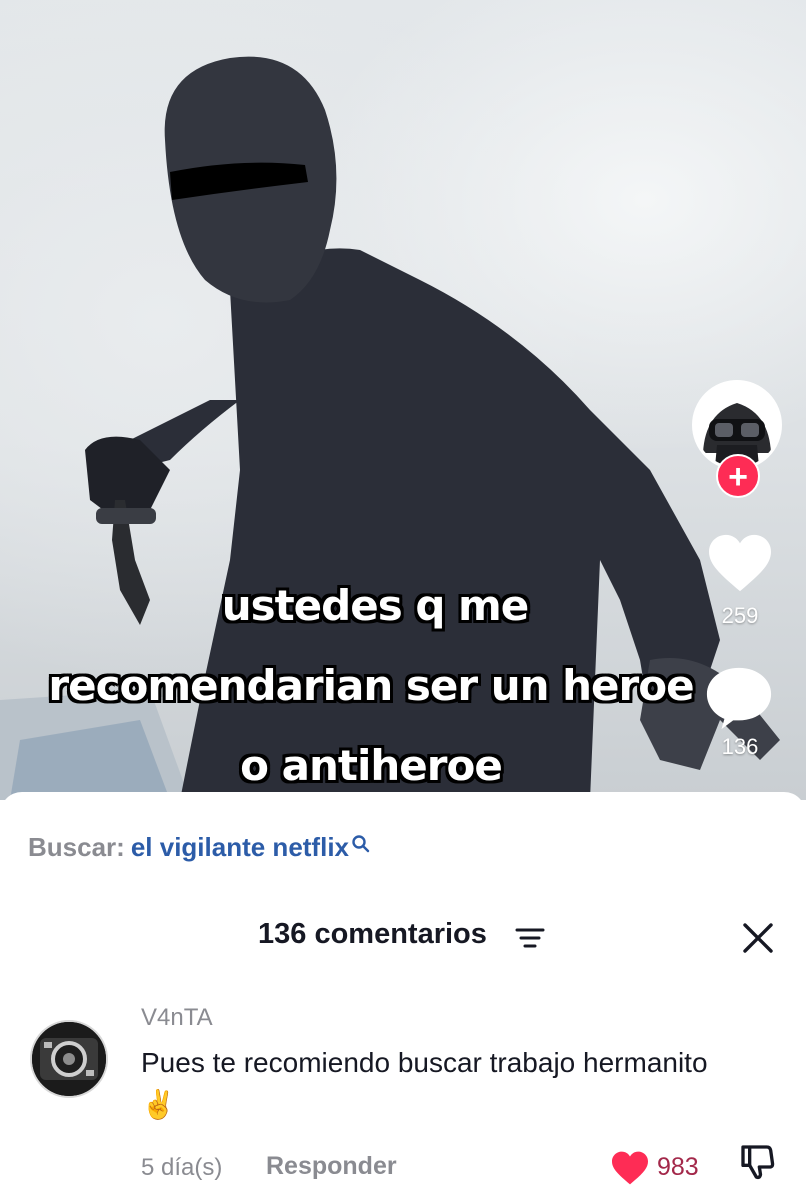 The height and width of the screenshot is (1200, 806). I want to click on comment-heart-icon, so click(630, 1168).